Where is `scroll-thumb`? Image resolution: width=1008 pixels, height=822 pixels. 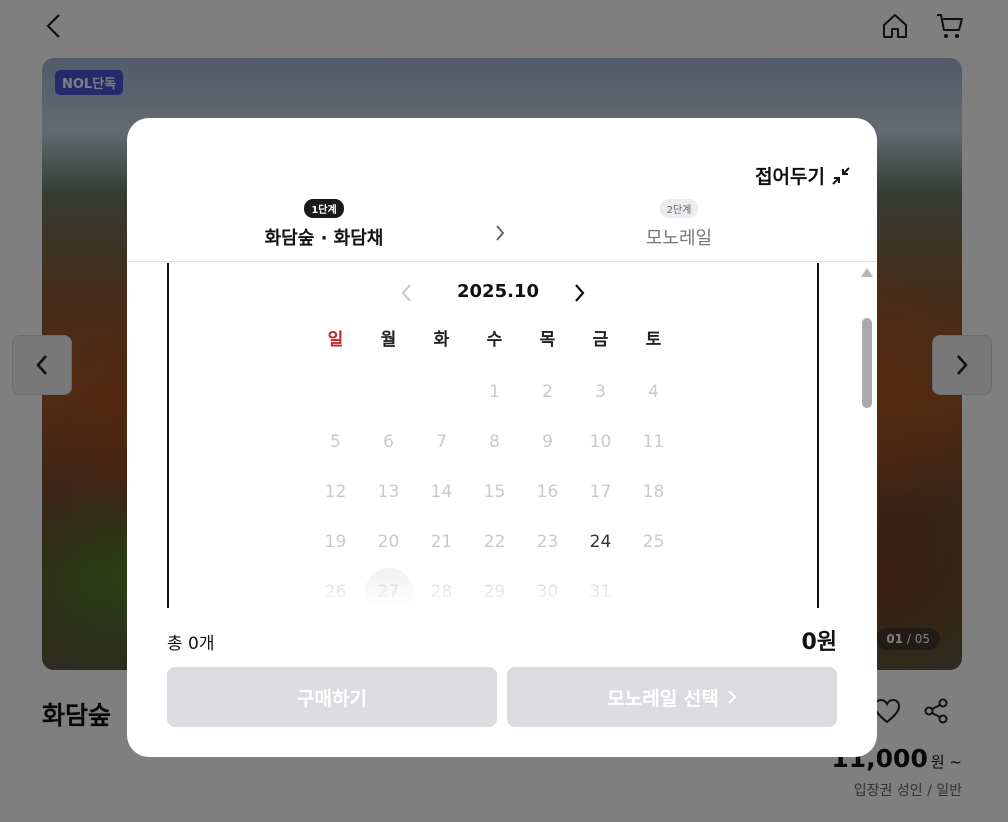 scroll-thumb is located at coordinates (867, 363).